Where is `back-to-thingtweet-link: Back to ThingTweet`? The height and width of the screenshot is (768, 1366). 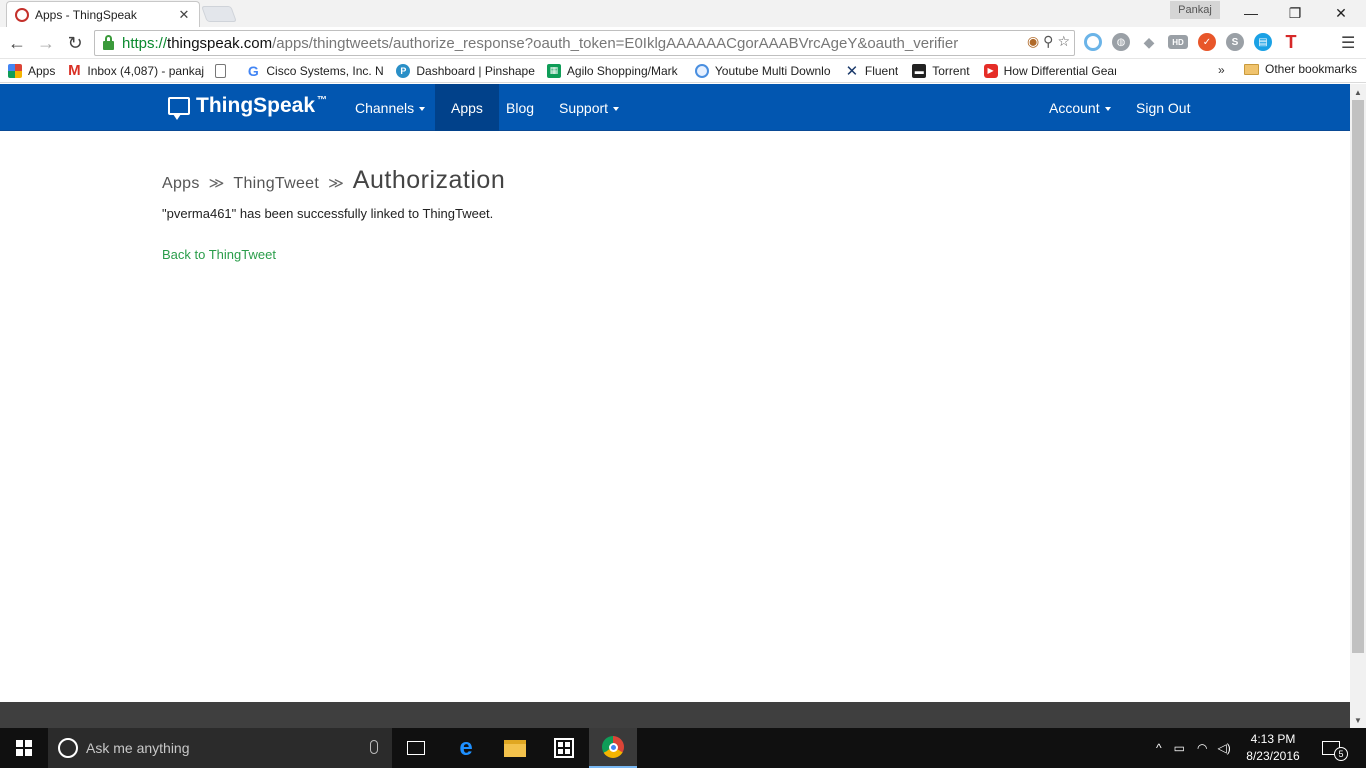
back-to-thingtweet-link: Back to ThingTweet is located at coordinates (219, 254).